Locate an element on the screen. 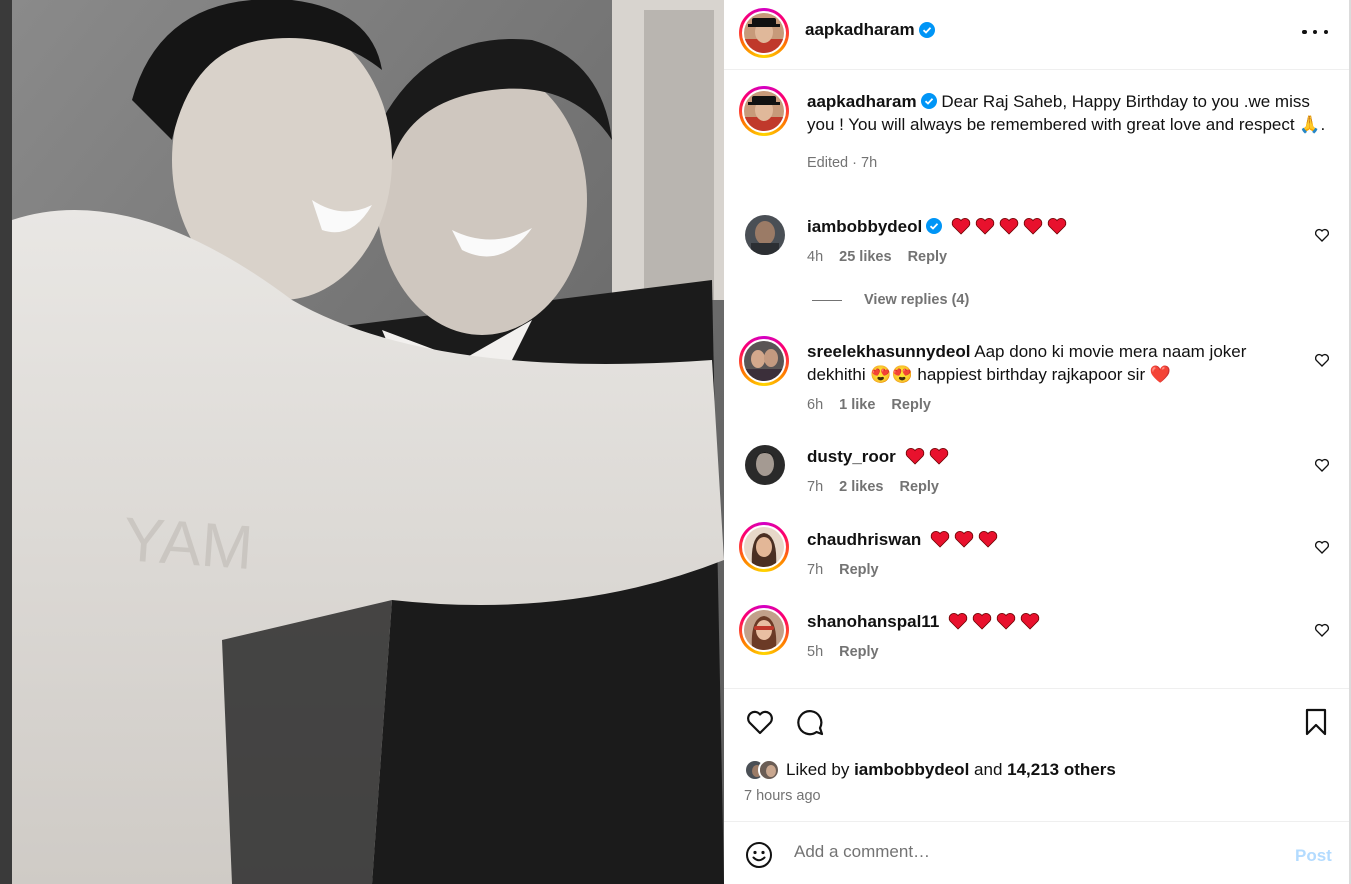 This screenshot has width=1351, height=884. author-username: aapkadharam is located at coordinates (860, 30).